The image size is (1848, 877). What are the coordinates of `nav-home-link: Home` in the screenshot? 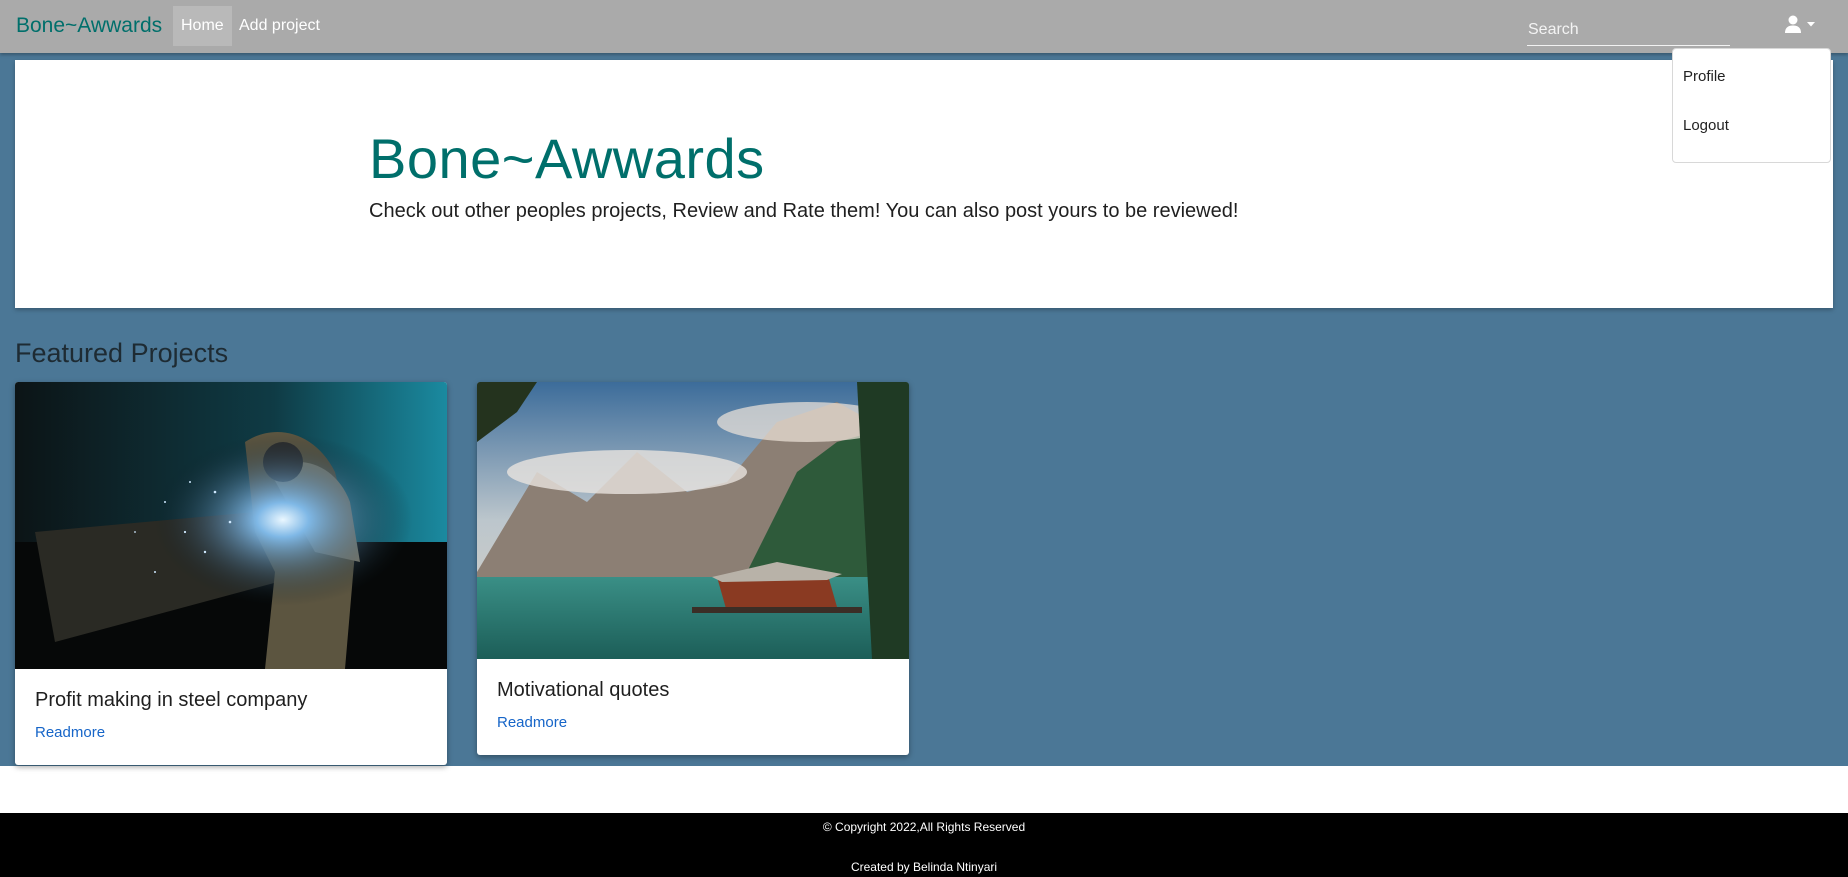 It's located at (202, 26).